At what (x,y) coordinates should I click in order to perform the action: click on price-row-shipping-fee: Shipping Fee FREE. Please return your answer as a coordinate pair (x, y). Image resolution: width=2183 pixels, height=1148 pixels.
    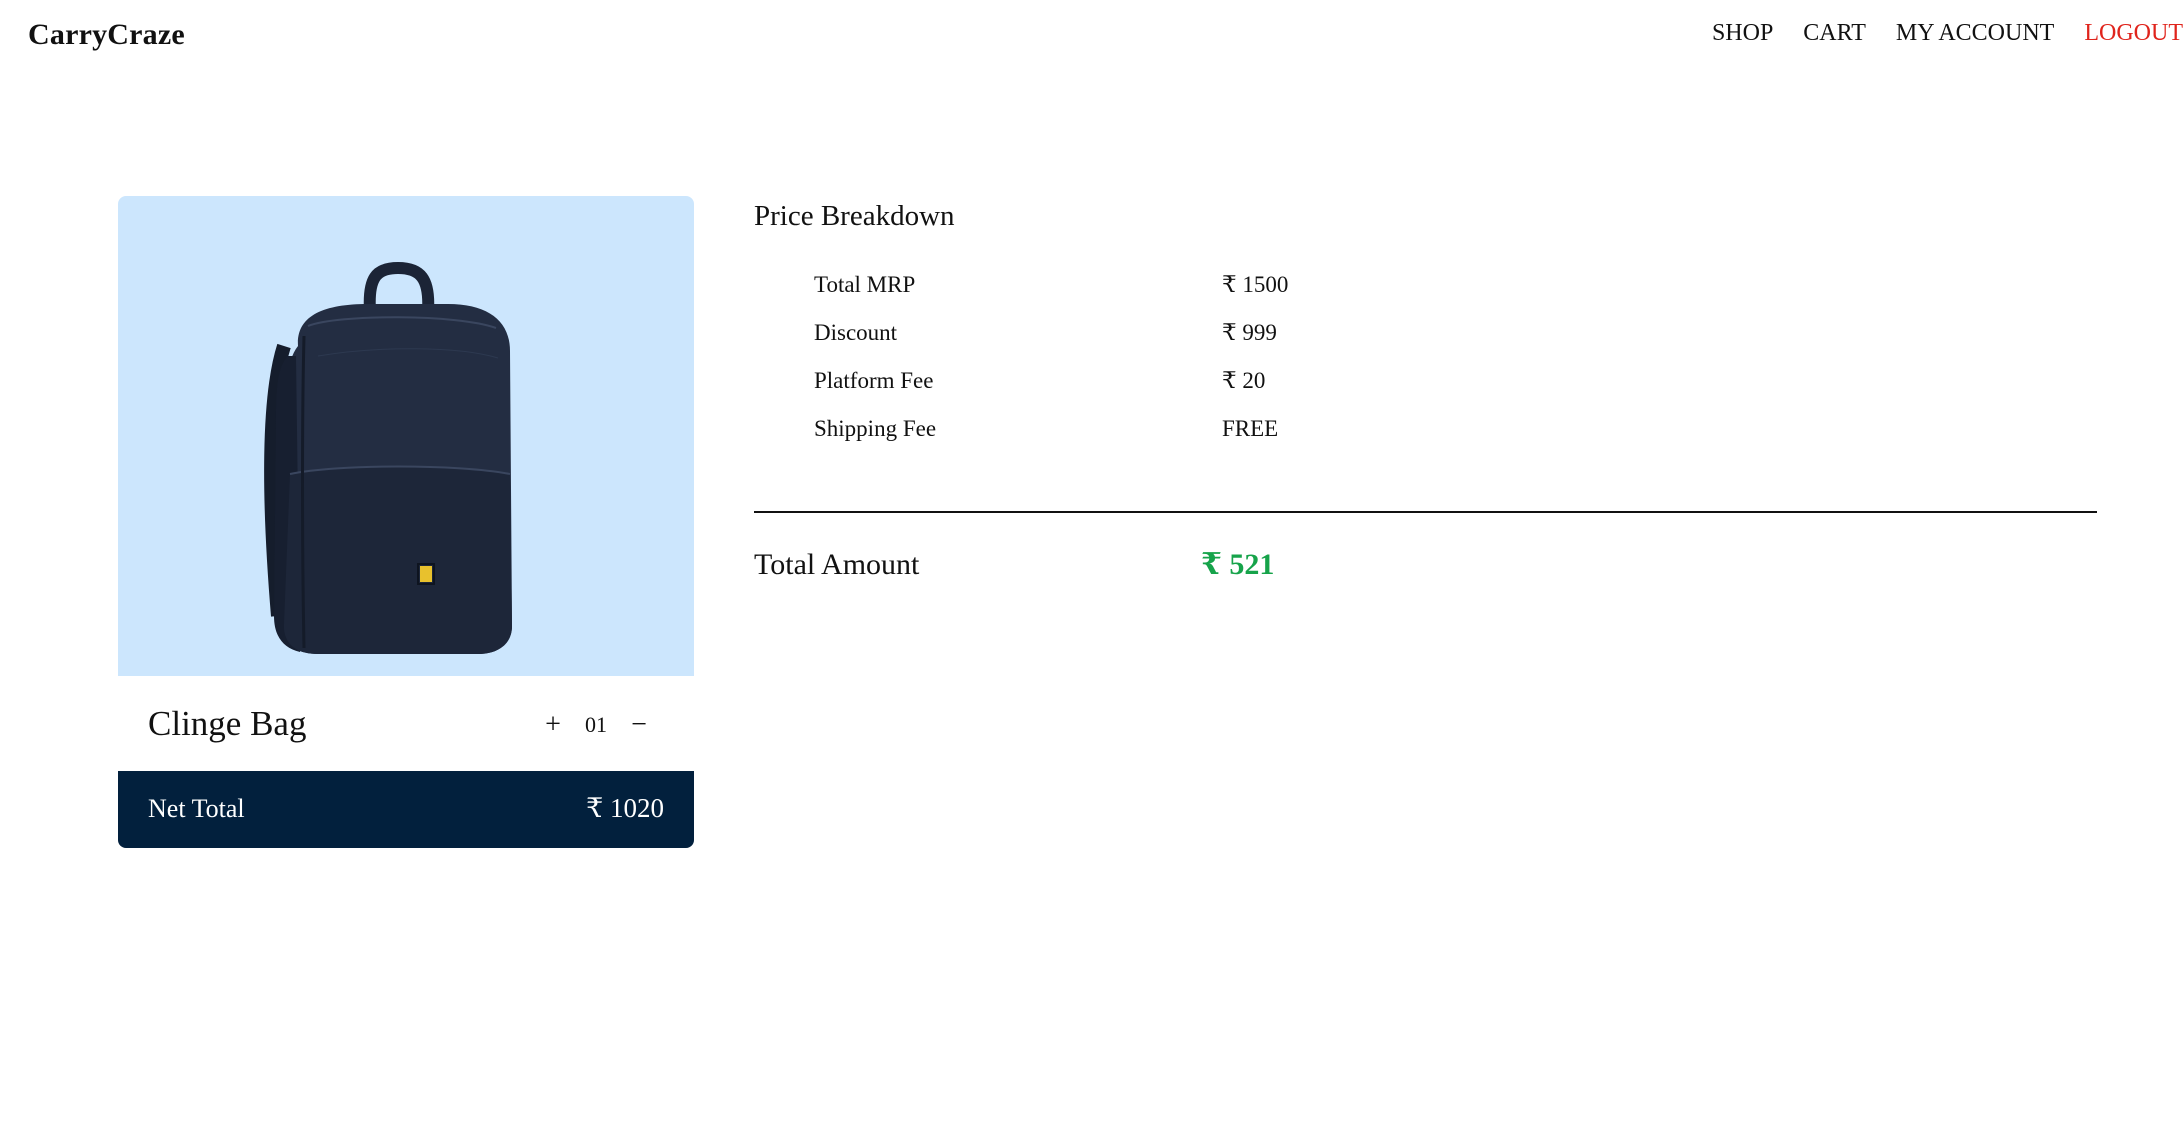
    Looking at the image, I should click on (1455, 429).